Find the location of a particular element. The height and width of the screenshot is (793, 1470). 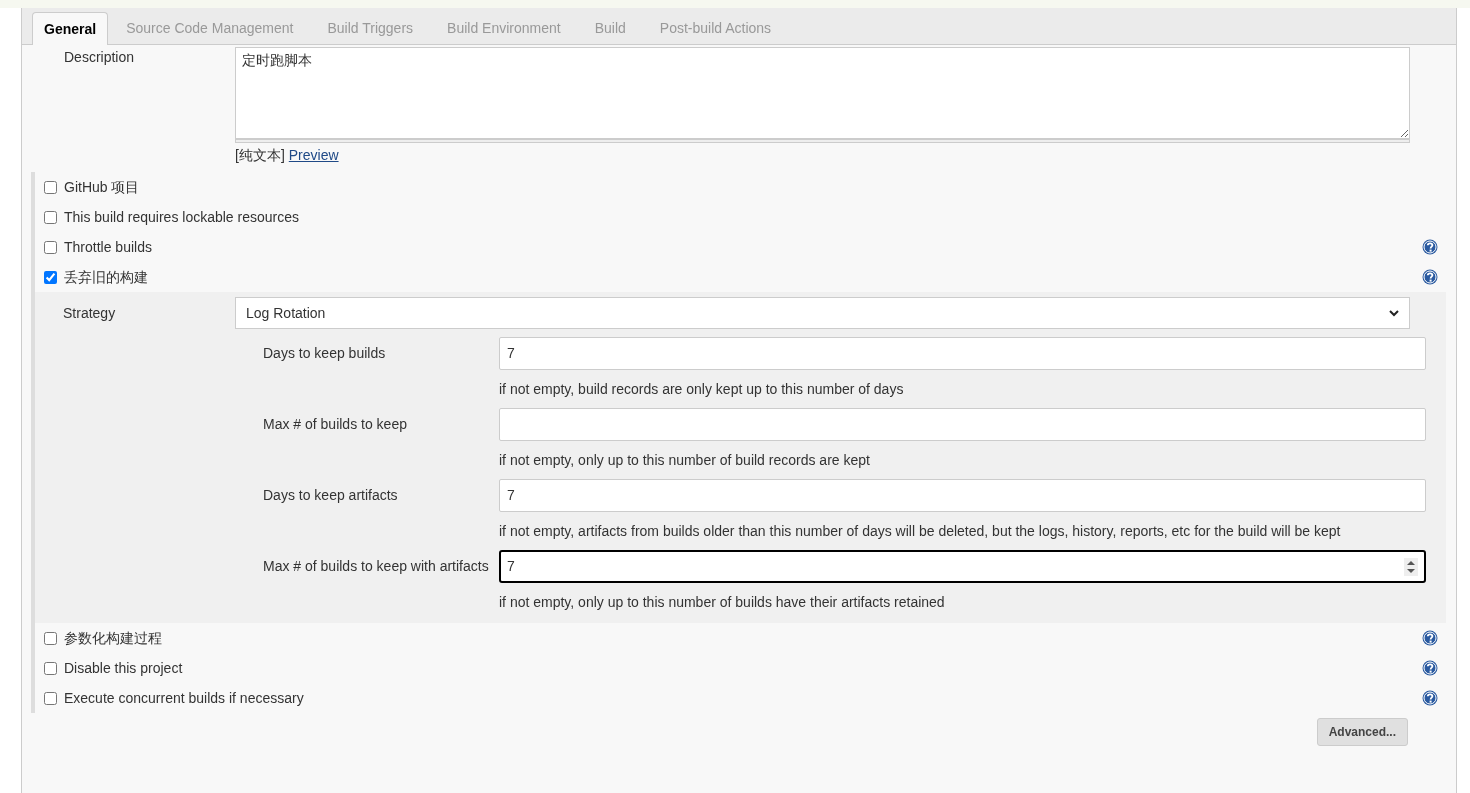

input-field is located at coordinates (962, 424).